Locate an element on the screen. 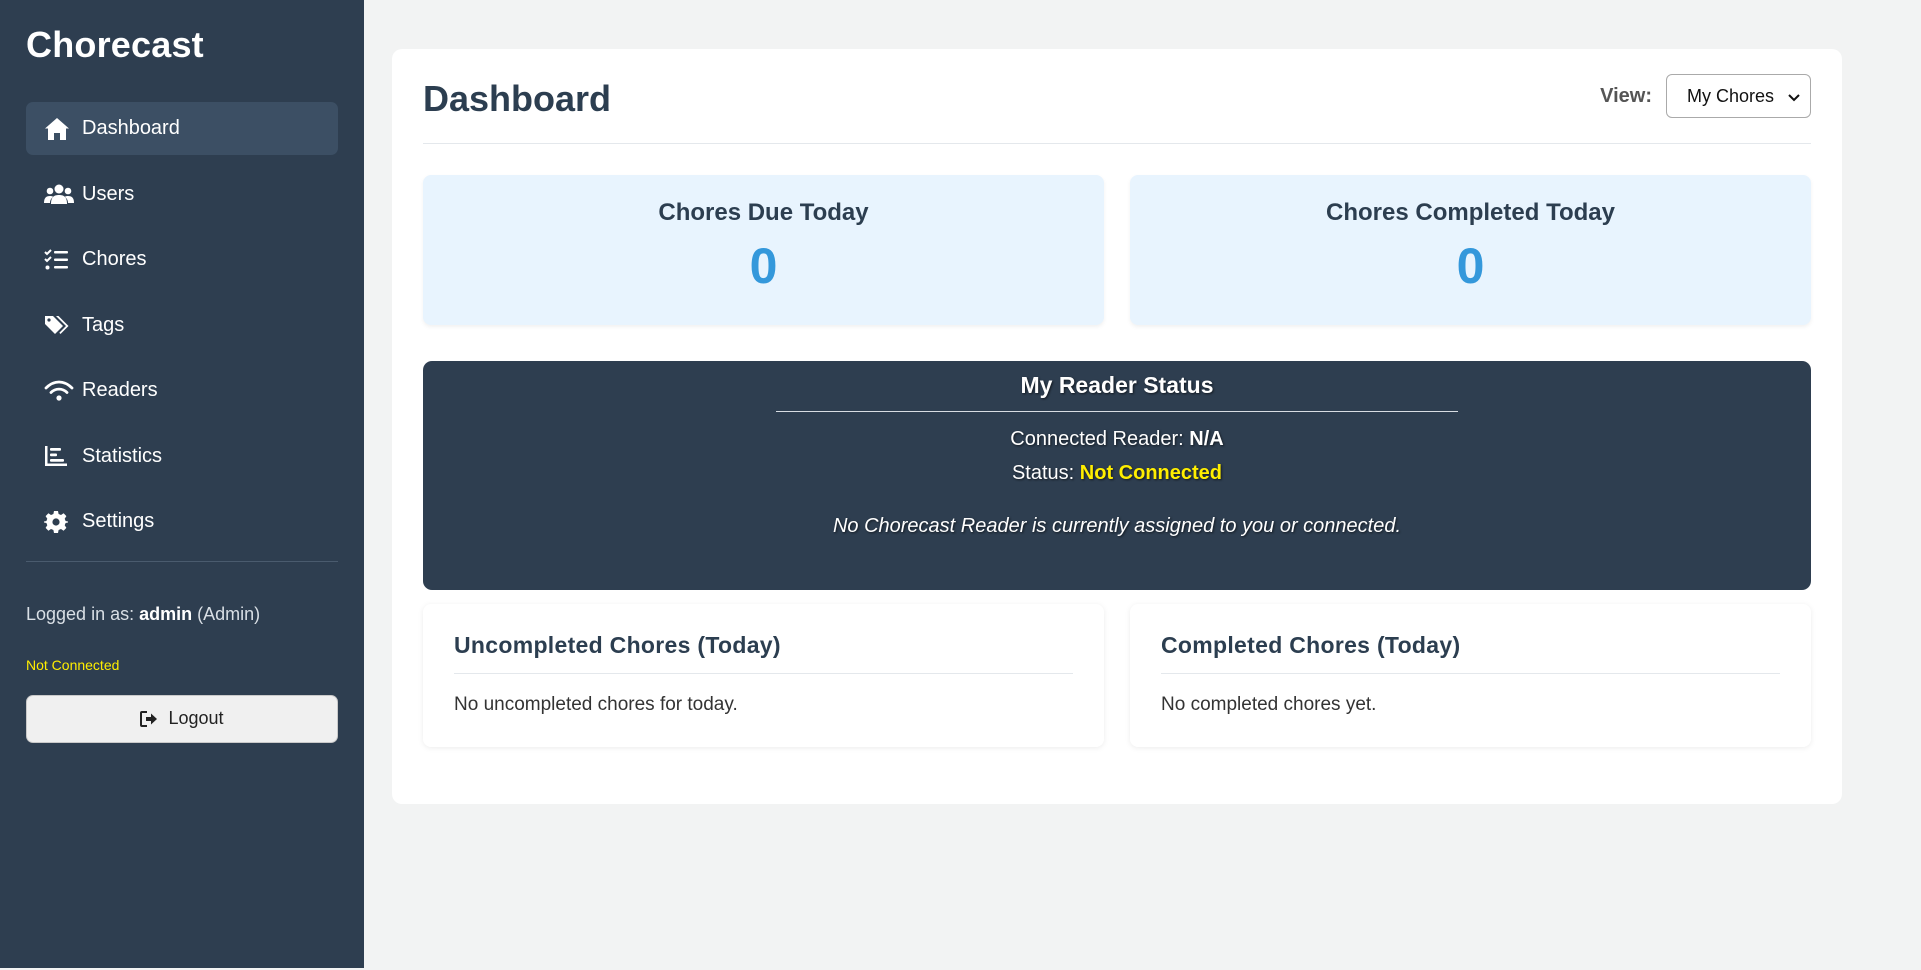 The image size is (1921, 970). logout-label: Logout is located at coordinates (196, 718).